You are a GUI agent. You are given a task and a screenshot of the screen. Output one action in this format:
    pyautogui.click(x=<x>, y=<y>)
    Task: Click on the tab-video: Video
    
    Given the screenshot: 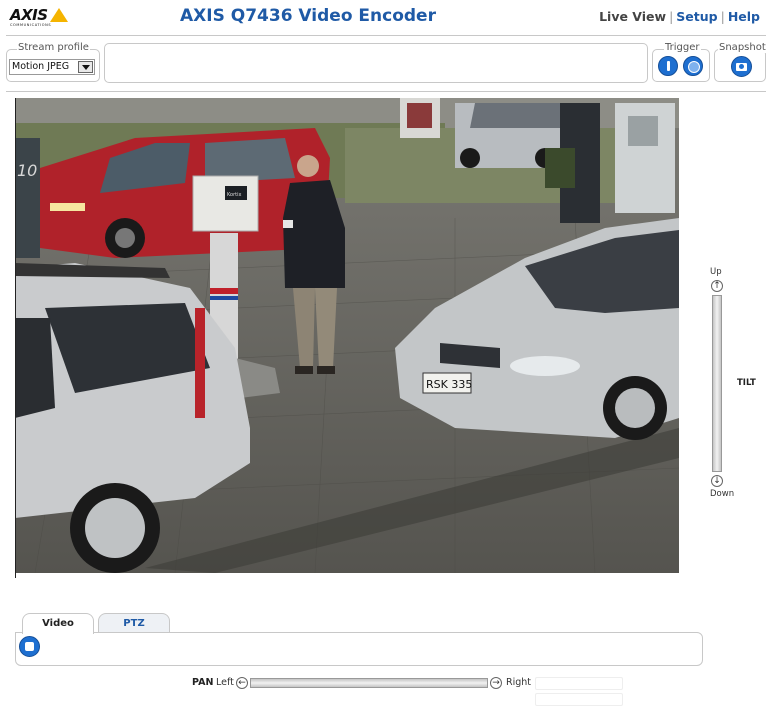 What is the action you would take?
    pyautogui.click(x=58, y=623)
    